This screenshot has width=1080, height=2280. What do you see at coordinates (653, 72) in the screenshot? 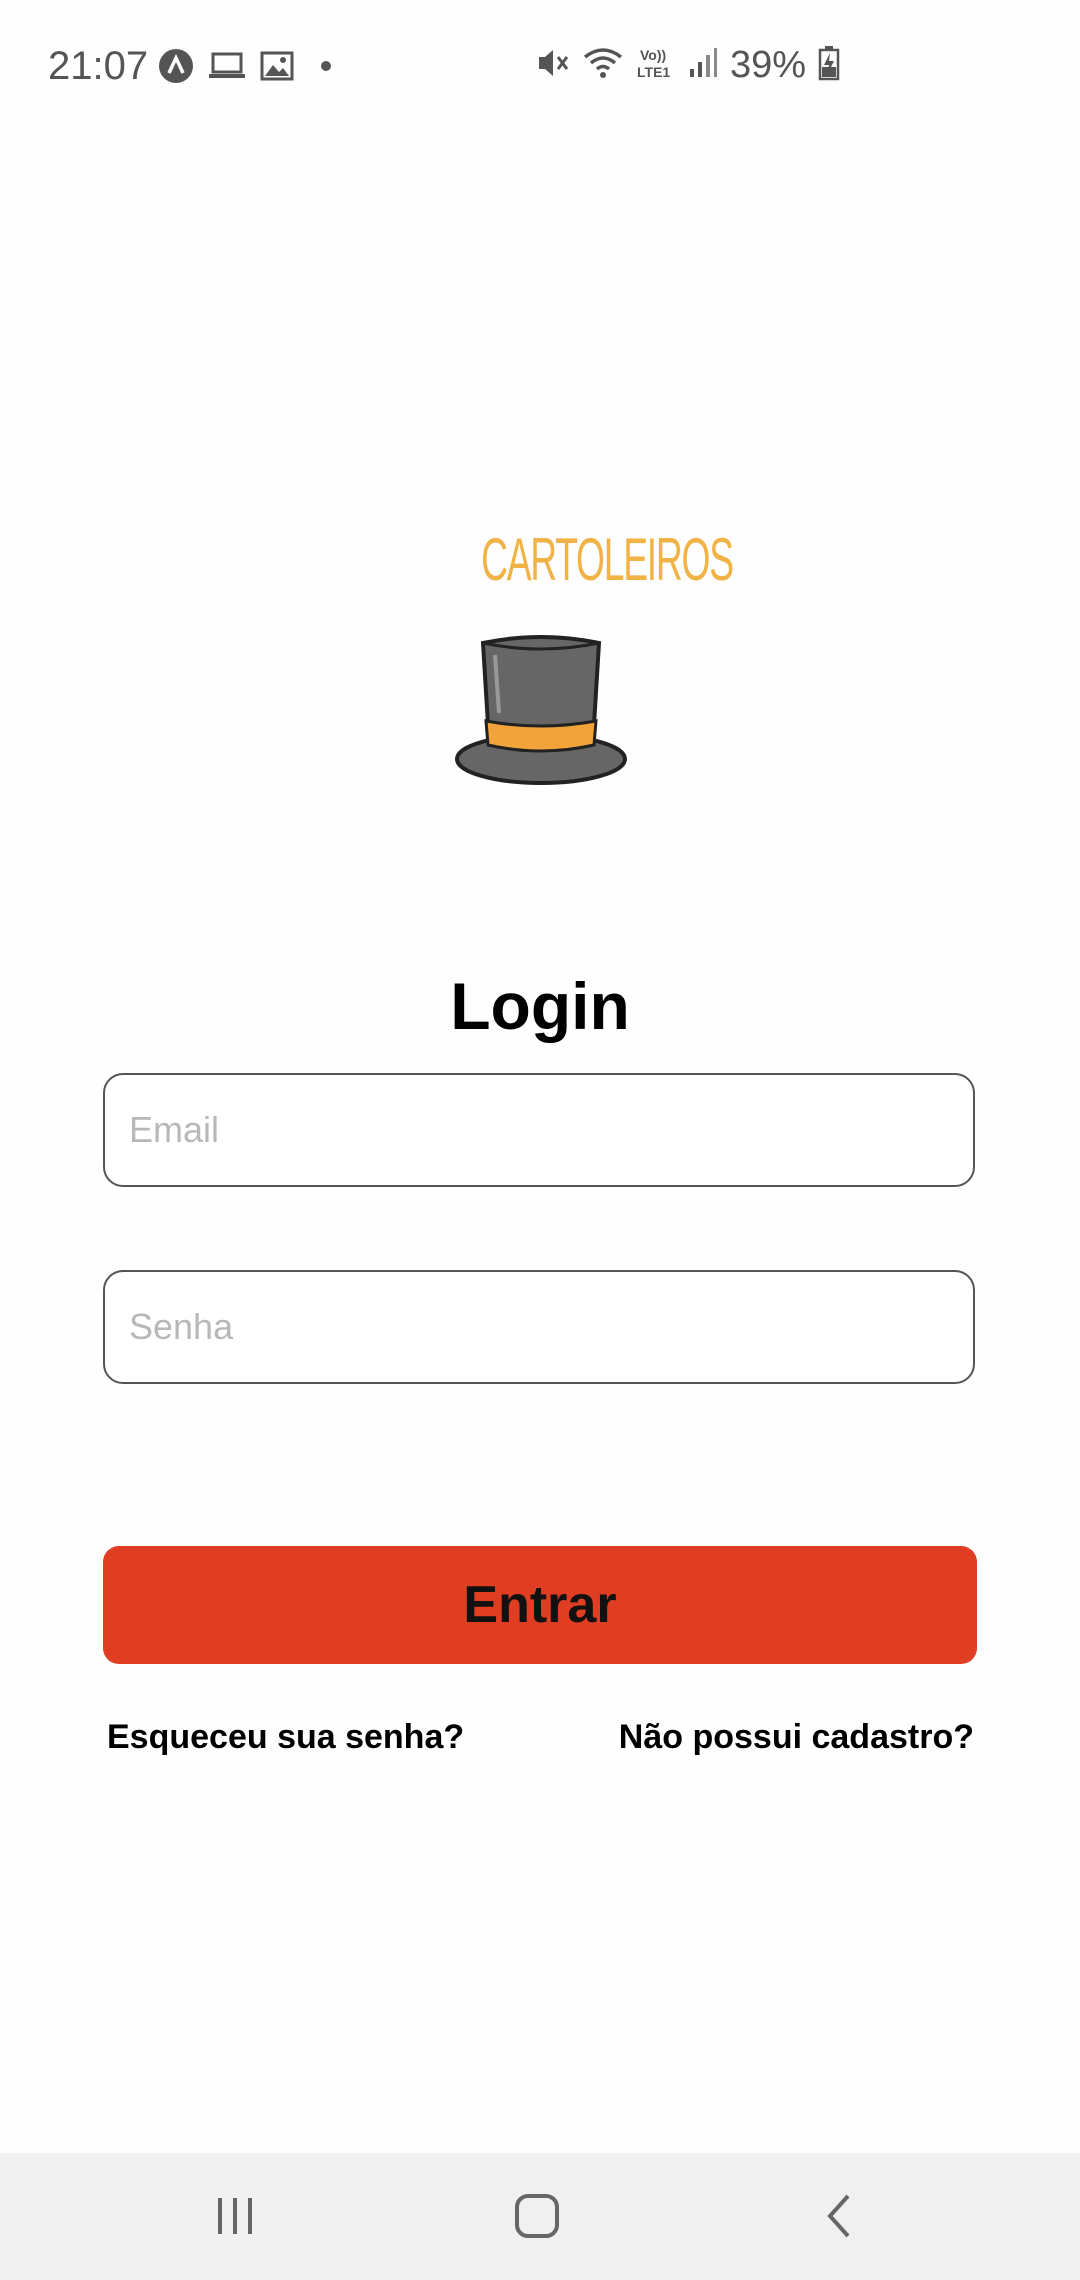
I see `svg-text: LTE1` at bounding box center [653, 72].